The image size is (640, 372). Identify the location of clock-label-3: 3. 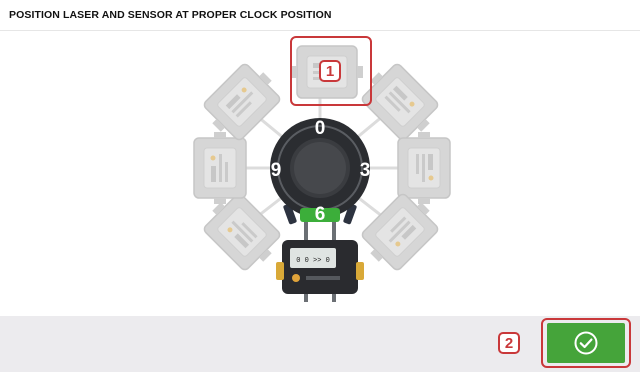
(365, 170).